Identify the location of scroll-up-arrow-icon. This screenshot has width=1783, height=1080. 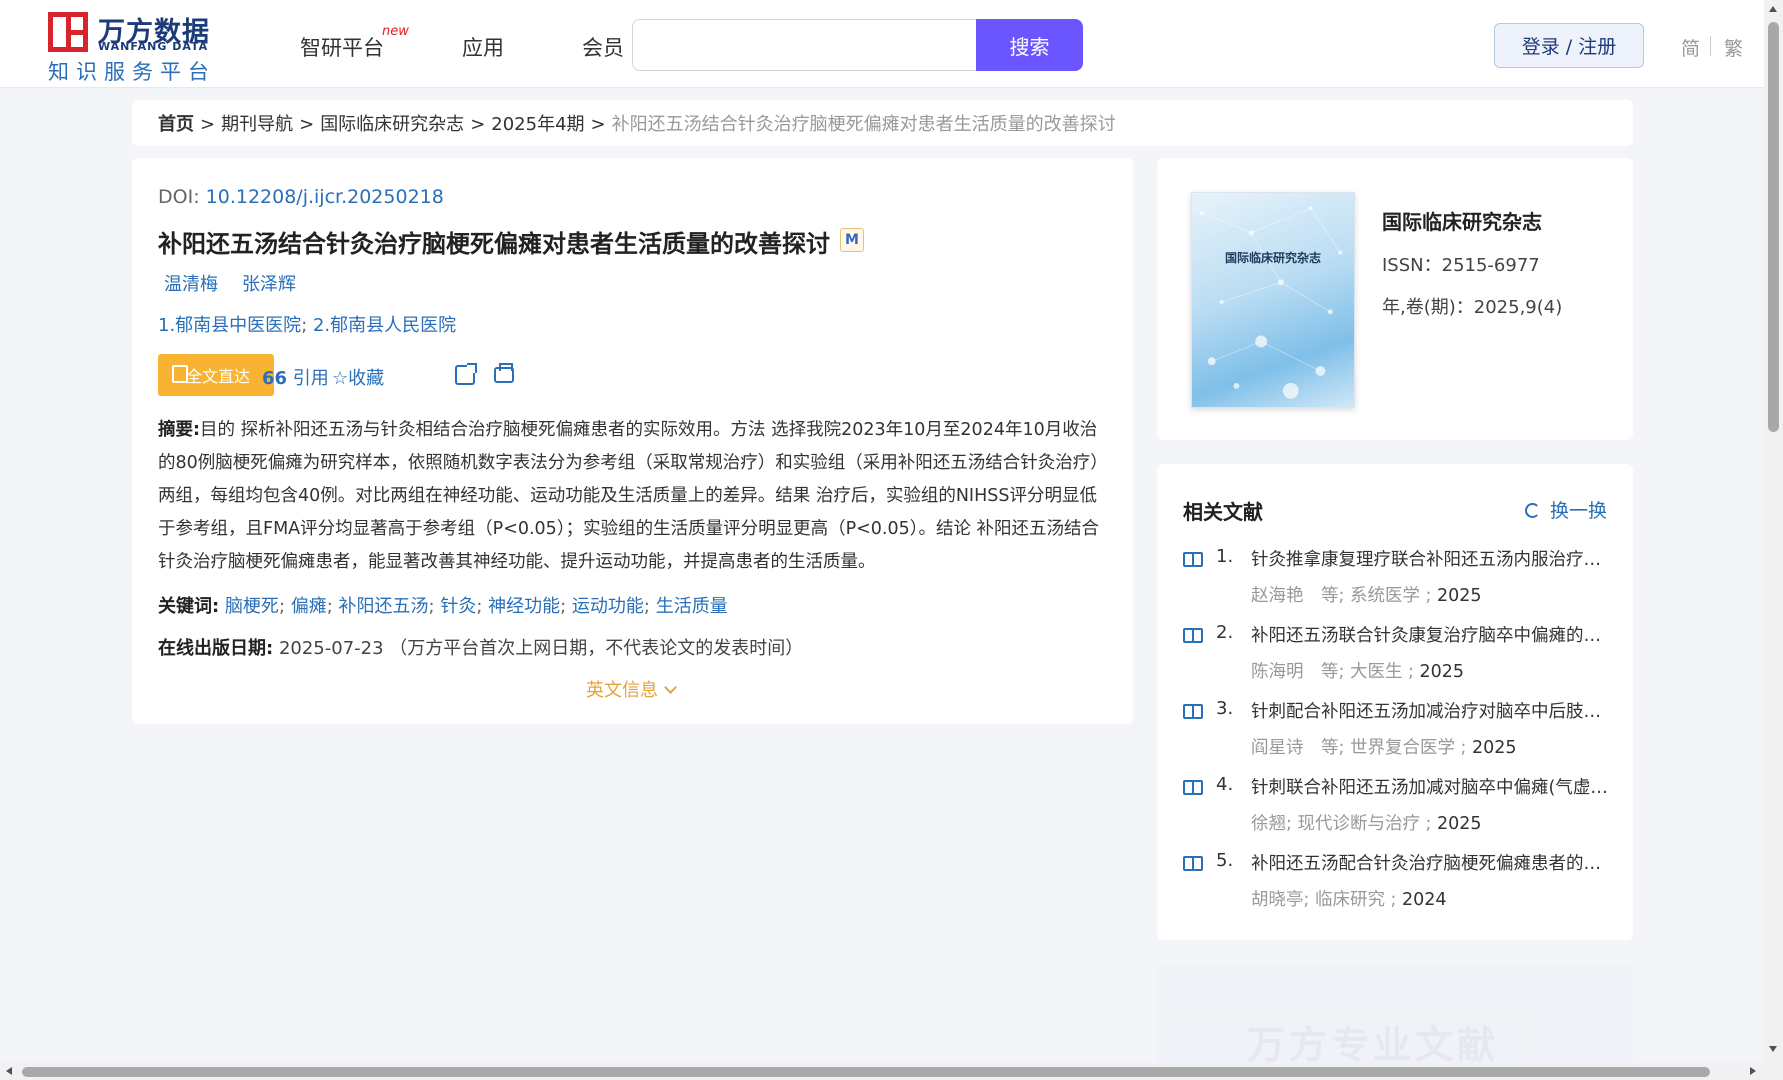
(1773, 9).